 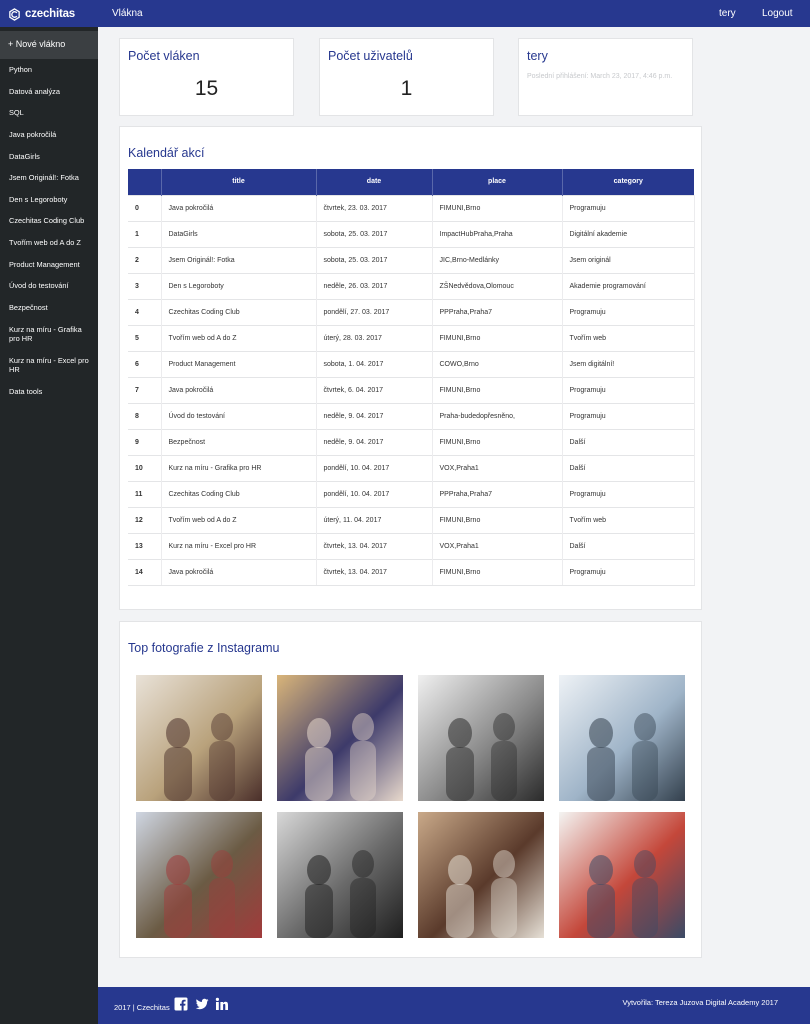 What do you see at coordinates (374, 545) in the screenshot?
I see `event-date: čtvrtek, 13. 04. 2017` at bounding box center [374, 545].